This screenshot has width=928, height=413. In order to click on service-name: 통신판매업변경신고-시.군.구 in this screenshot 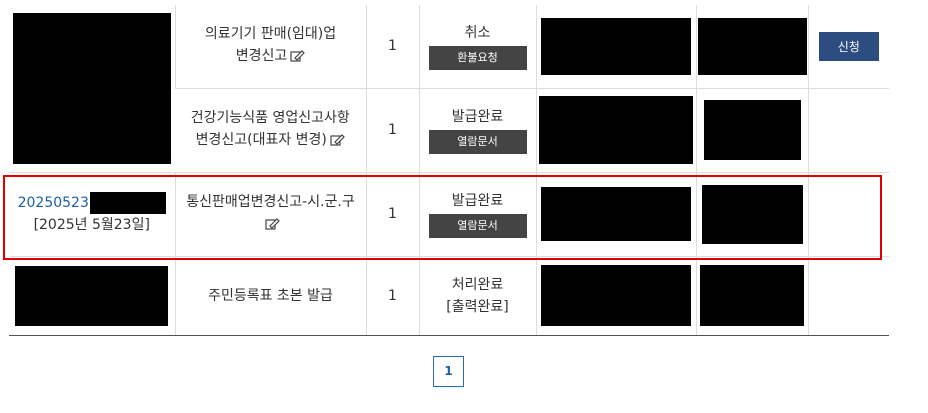, I will do `click(270, 202)`.